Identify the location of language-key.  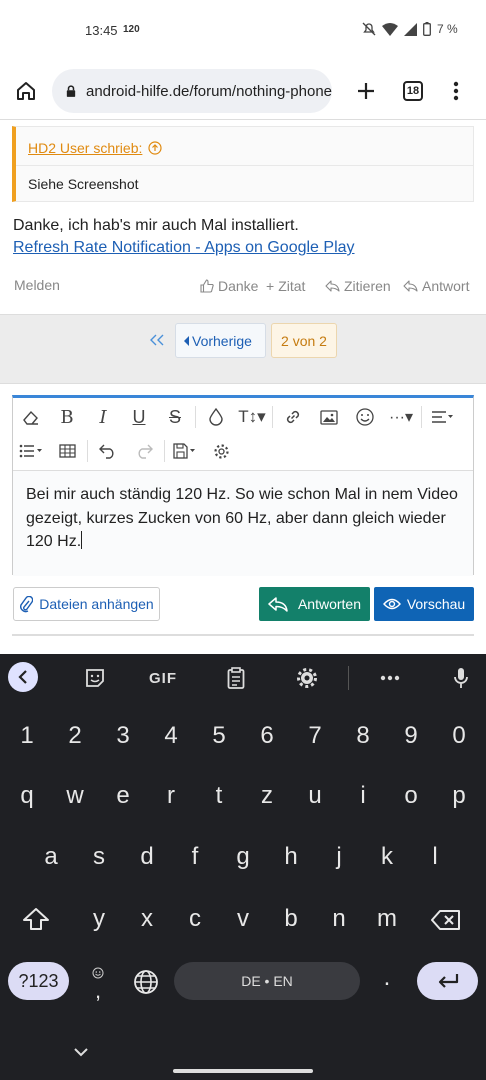
(146, 984).